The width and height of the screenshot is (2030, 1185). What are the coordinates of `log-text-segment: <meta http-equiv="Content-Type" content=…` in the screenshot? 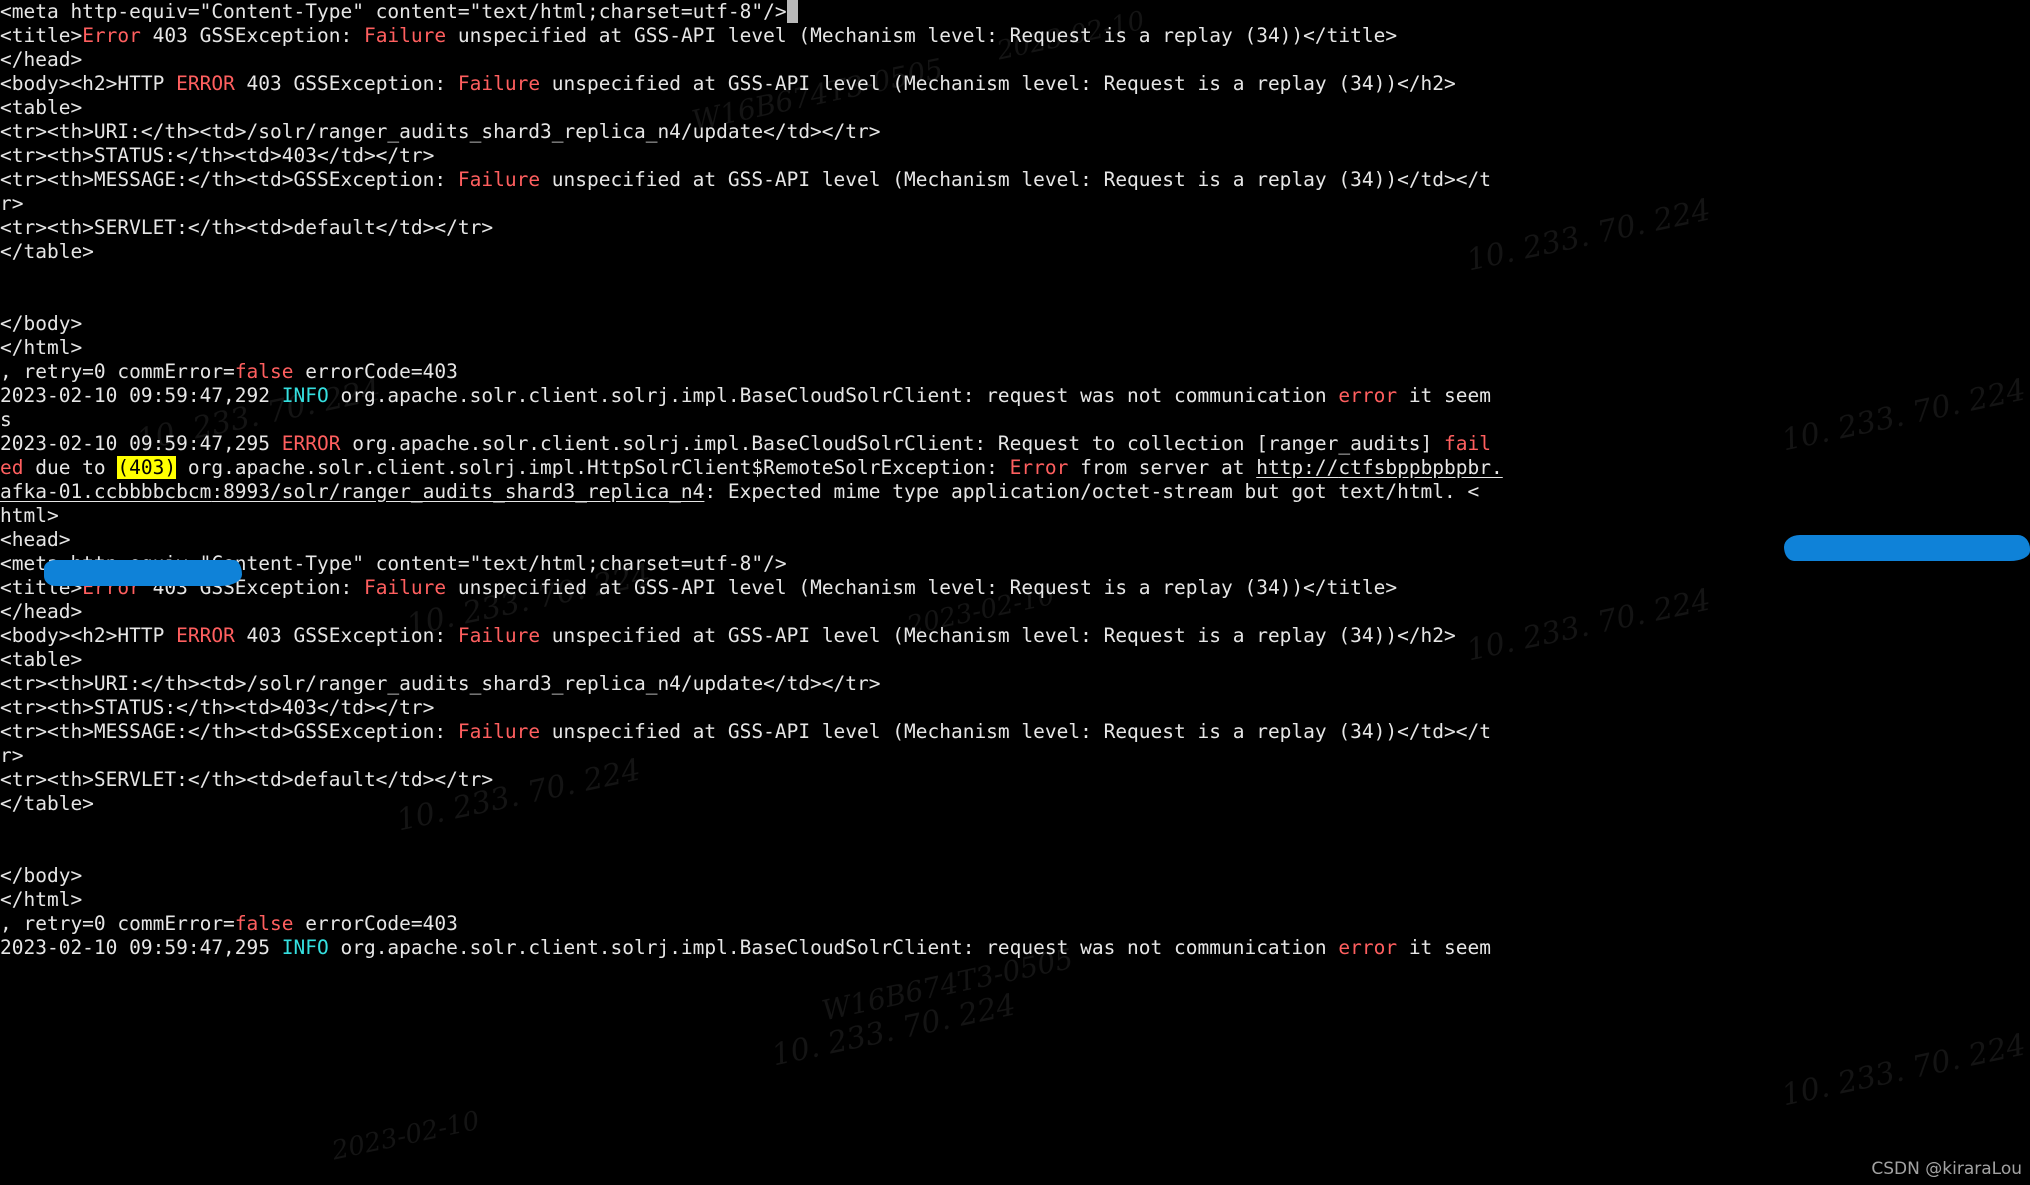 It's located at (393, 563).